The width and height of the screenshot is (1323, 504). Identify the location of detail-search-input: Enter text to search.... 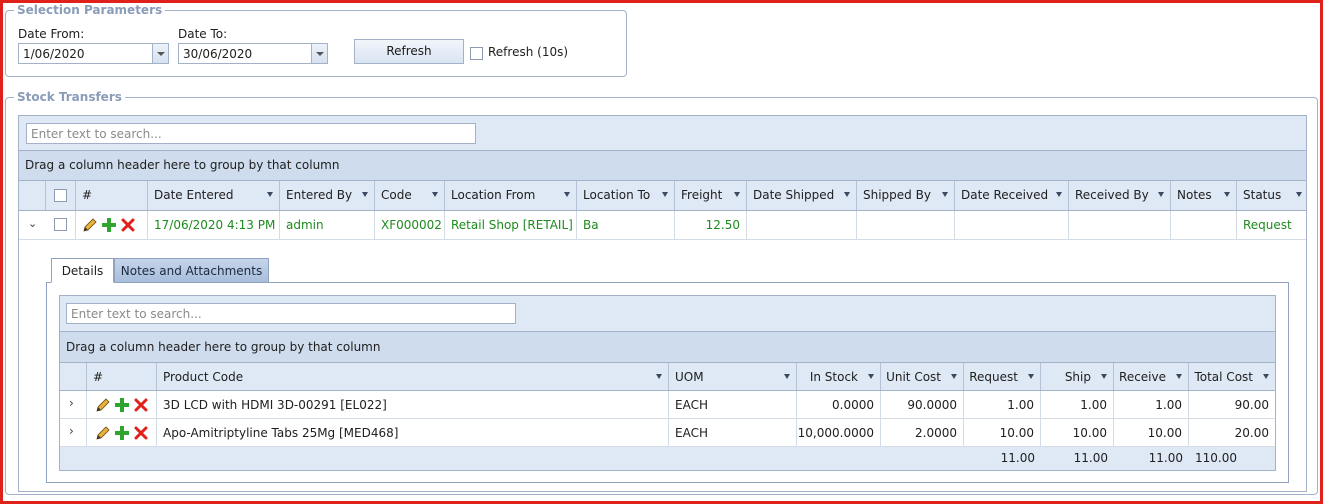
(291, 313).